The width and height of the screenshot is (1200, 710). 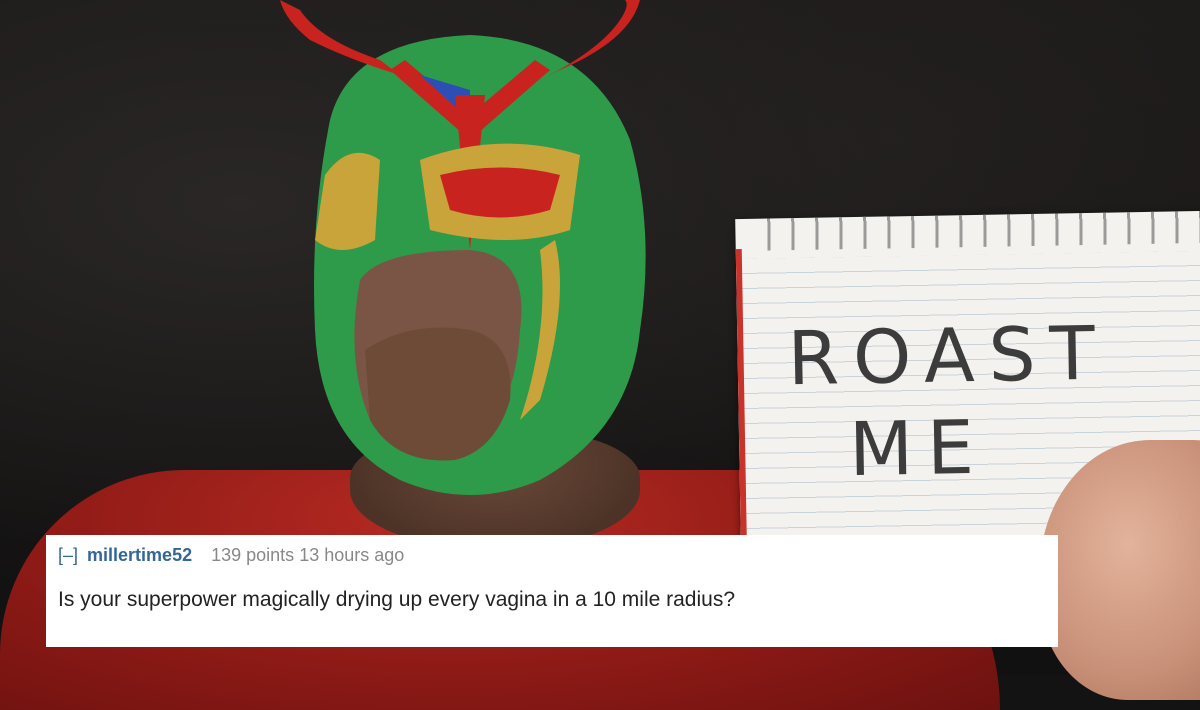 What do you see at coordinates (977, 230) in the screenshot?
I see `spiral-binding` at bounding box center [977, 230].